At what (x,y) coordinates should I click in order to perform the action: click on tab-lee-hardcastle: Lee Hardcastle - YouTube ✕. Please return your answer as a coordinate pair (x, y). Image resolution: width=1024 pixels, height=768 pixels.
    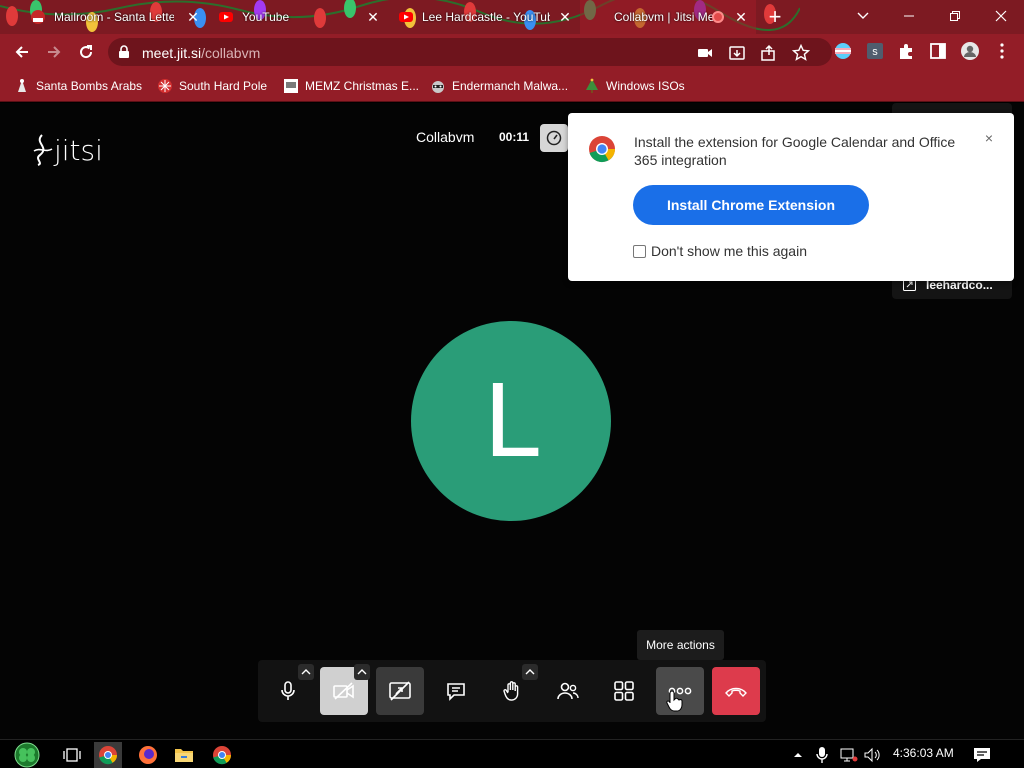
    Looking at the image, I should click on (484, 17).